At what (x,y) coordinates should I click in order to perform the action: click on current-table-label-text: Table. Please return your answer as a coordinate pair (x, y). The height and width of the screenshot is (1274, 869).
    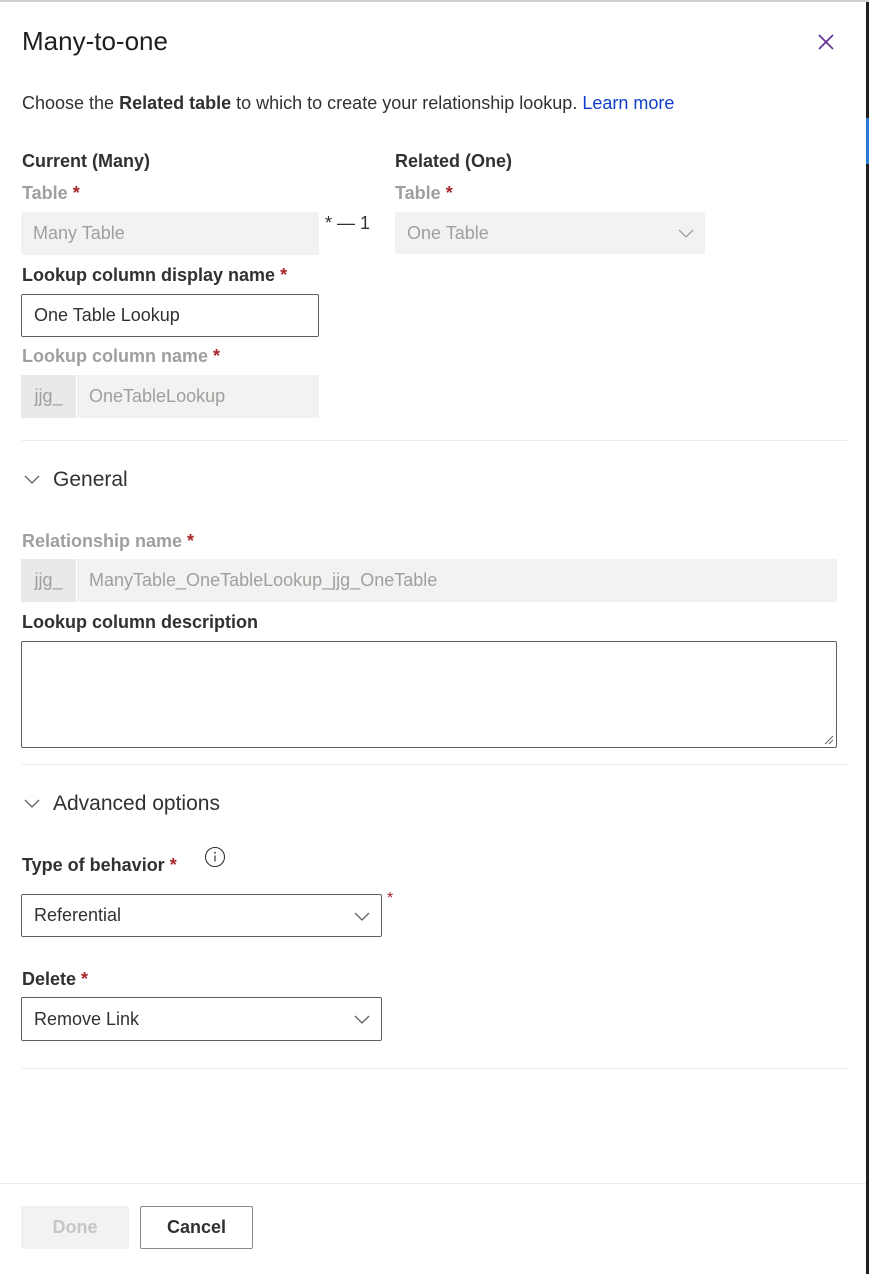
    Looking at the image, I should click on (45, 193).